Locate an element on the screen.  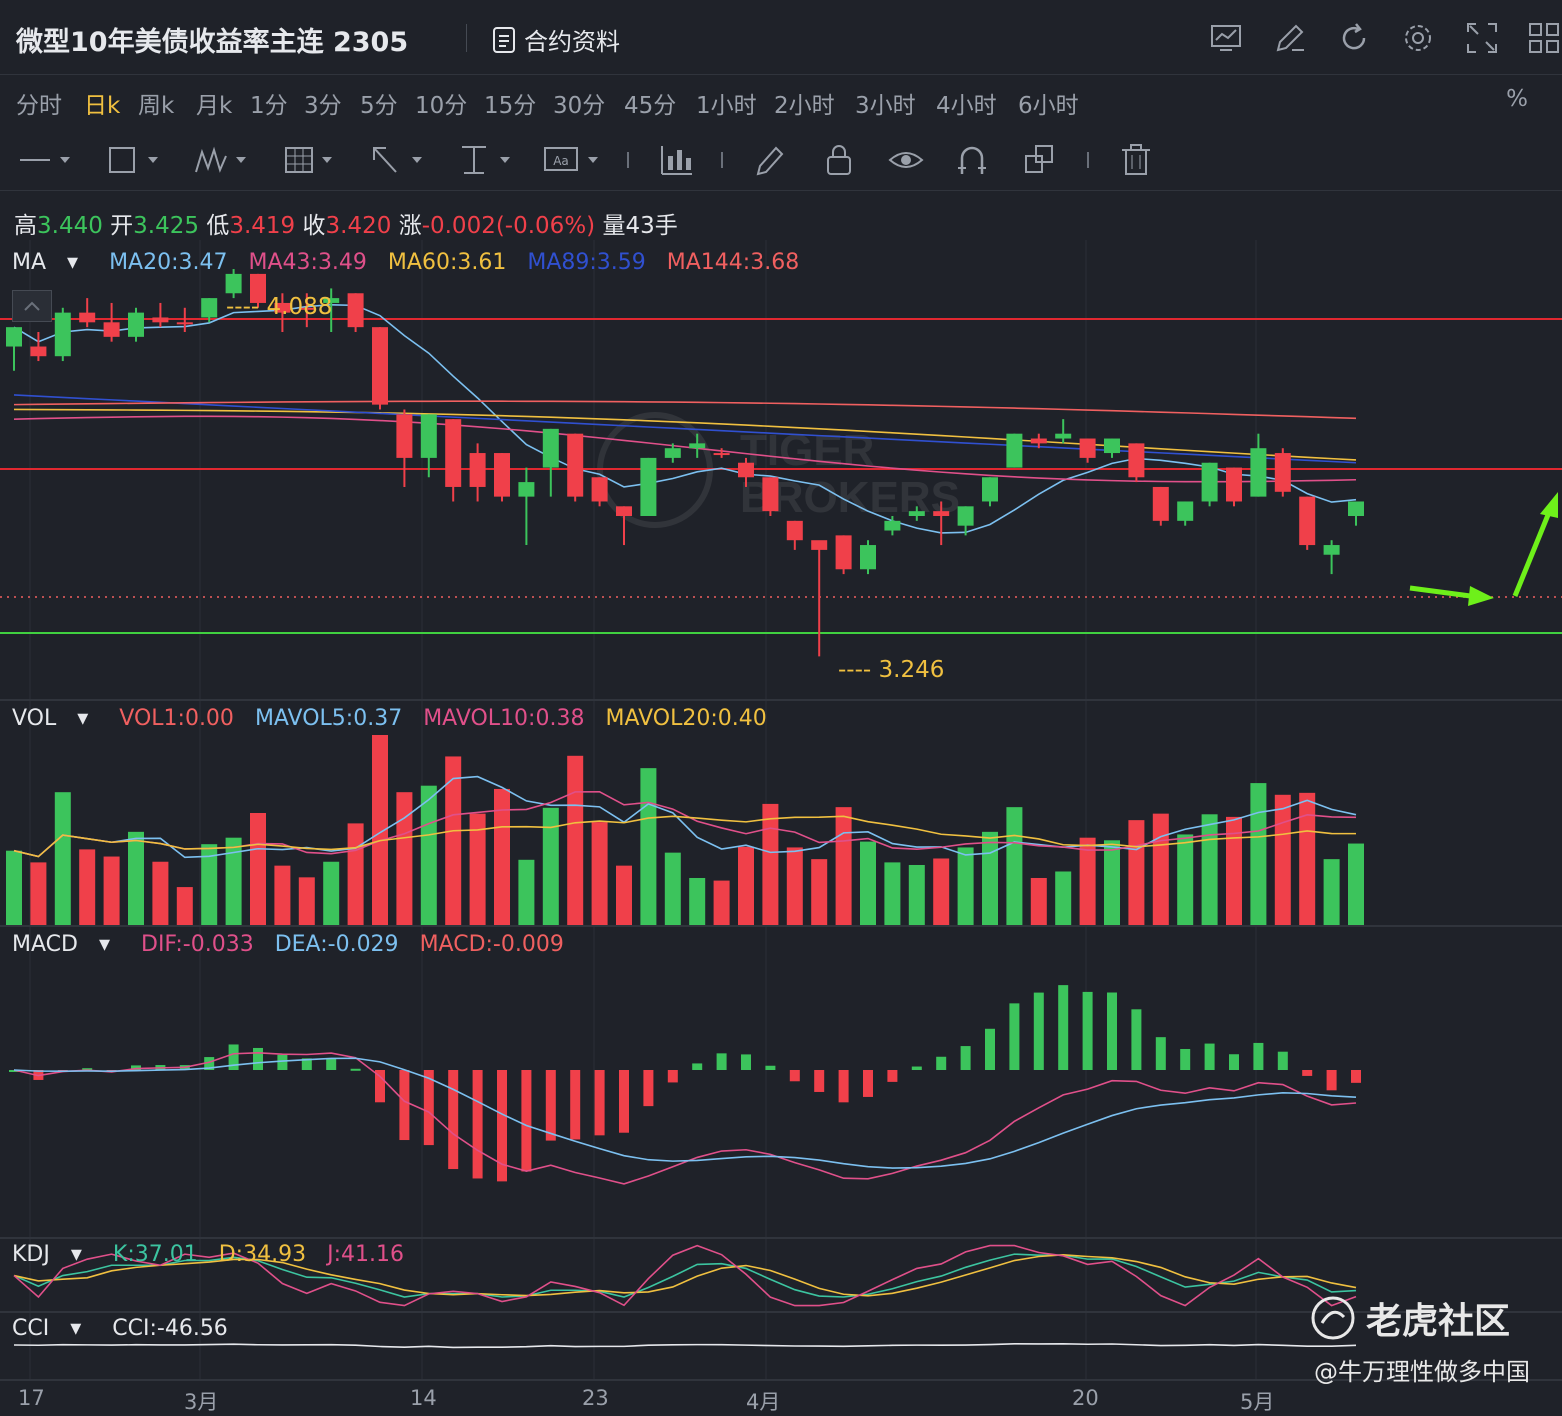
macd-indicator-selector: MACD ▾ is located at coordinates (61, 944).